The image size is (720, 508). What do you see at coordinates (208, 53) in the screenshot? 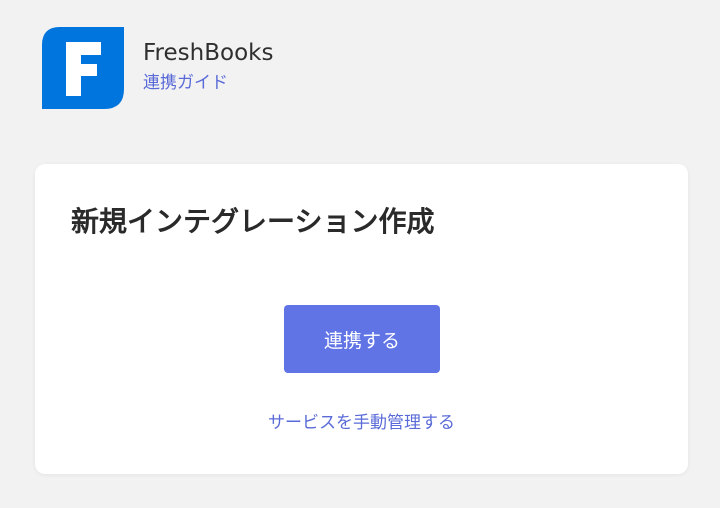
I see `app-name: FreshBooks` at bounding box center [208, 53].